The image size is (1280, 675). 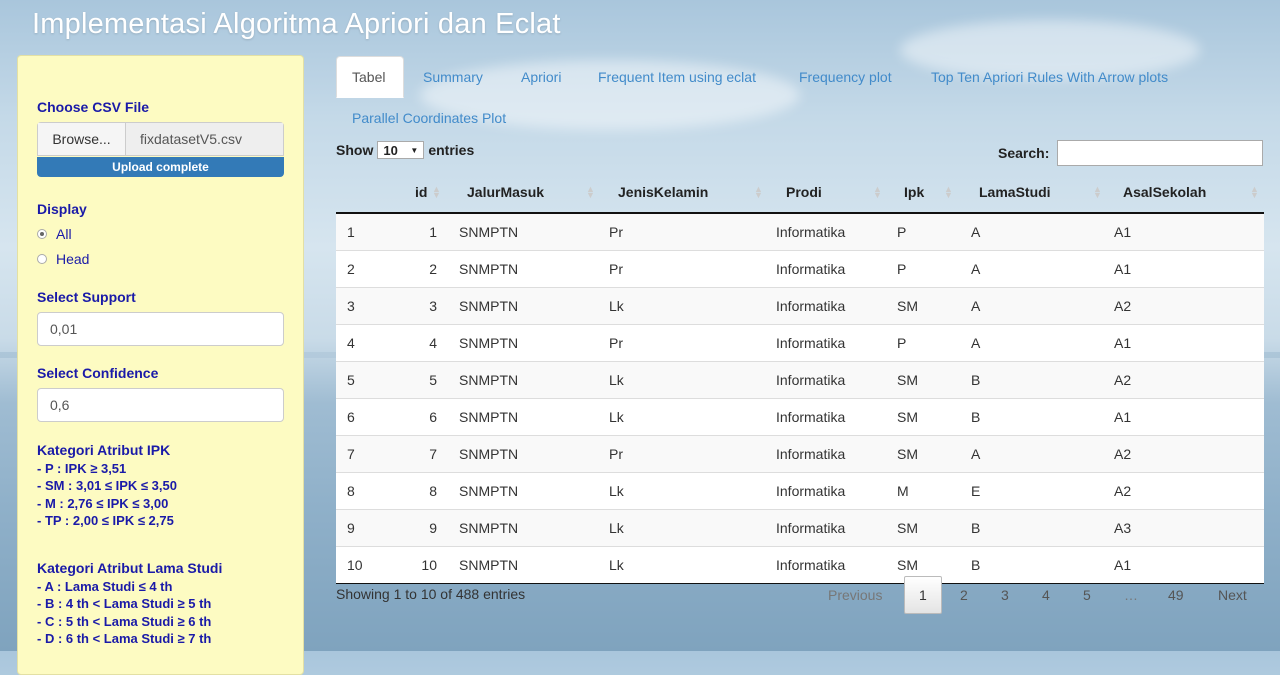 What do you see at coordinates (855, 595) in the screenshot?
I see `pagination-previous: Previous` at bounding box center [855, 595].